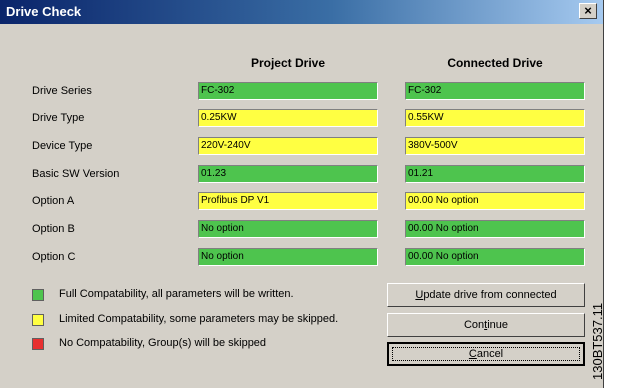 This screenshot has height=388, width=625. I want to click on update-label: pdate drive from connected, so click(490, 295).